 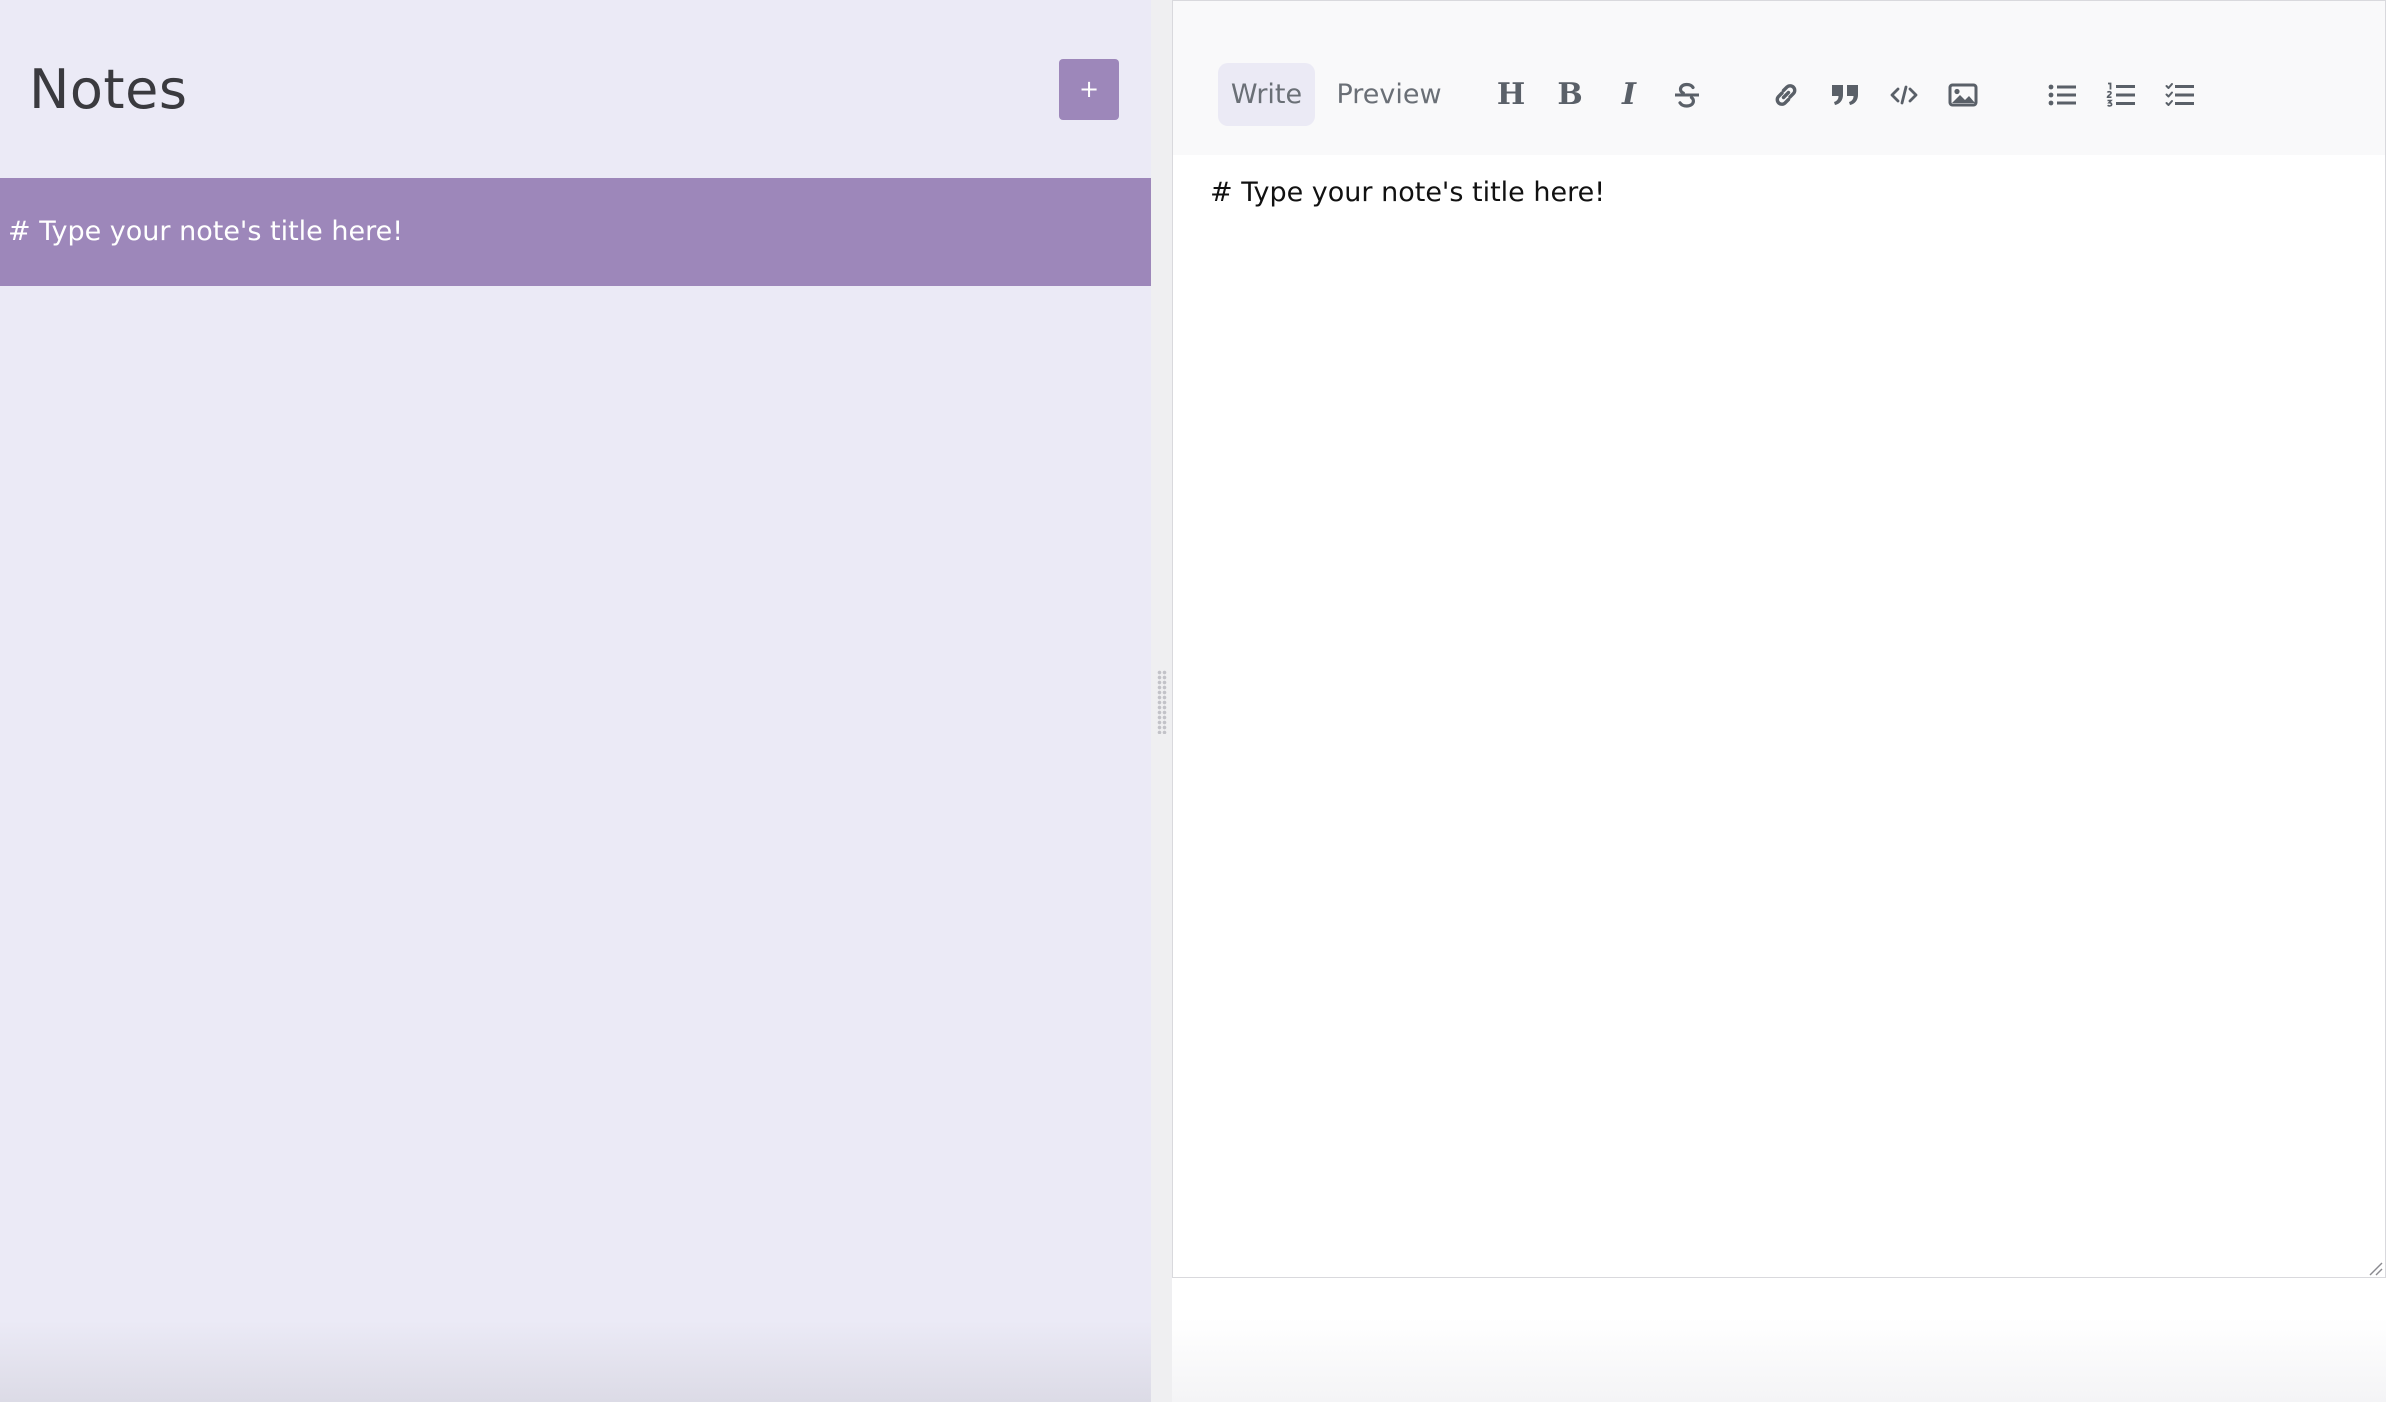 I want to click on page-title: Notes, so click(x=108, y=89).